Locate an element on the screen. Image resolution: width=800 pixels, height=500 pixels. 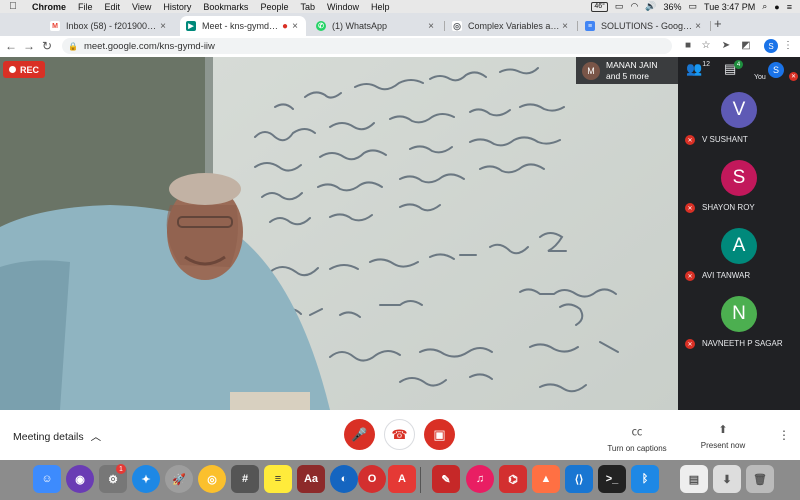
lock-icon: 🔒 is located at coordinates (73, 46).